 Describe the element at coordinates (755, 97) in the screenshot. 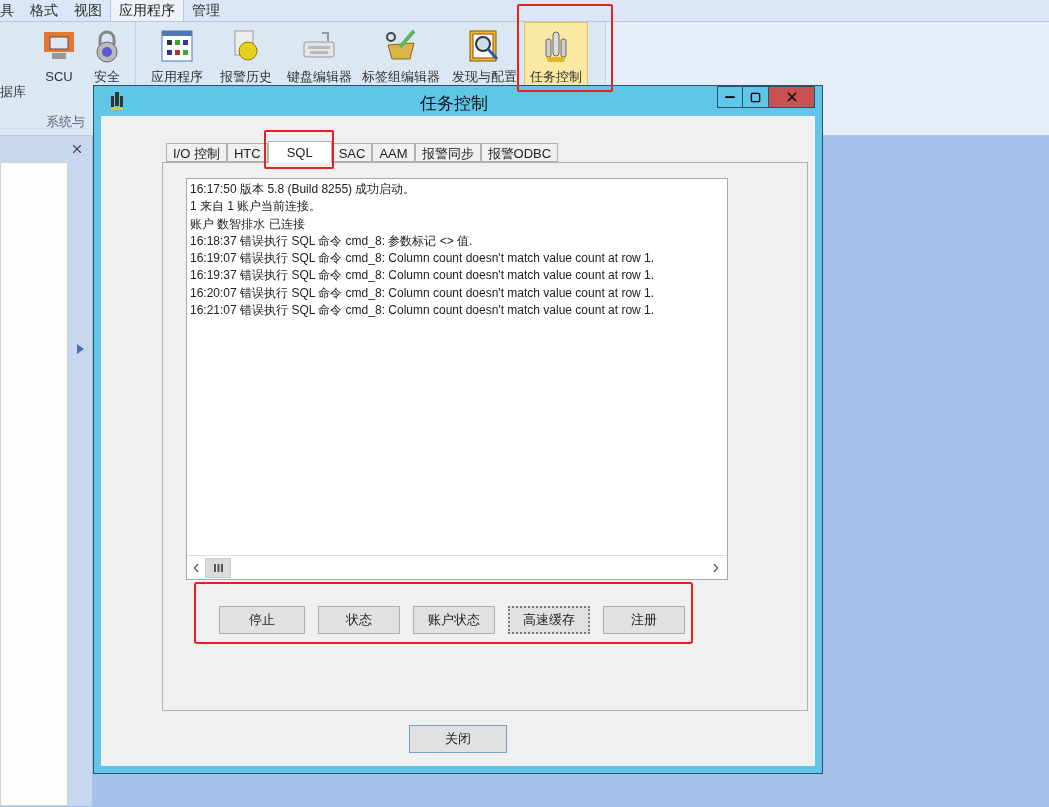

I see `maximize-icon` at that location.